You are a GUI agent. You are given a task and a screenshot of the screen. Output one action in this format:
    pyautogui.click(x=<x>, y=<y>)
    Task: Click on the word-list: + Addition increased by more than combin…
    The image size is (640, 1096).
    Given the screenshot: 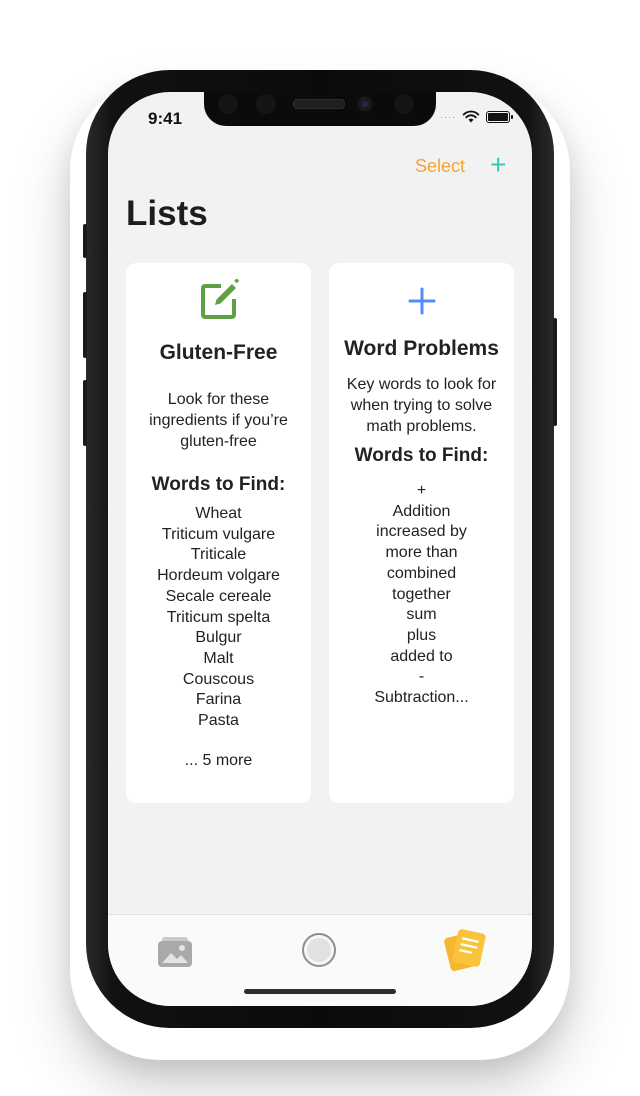 What is the action you would take?
    pyautogui.click(x=421, y=595)
    